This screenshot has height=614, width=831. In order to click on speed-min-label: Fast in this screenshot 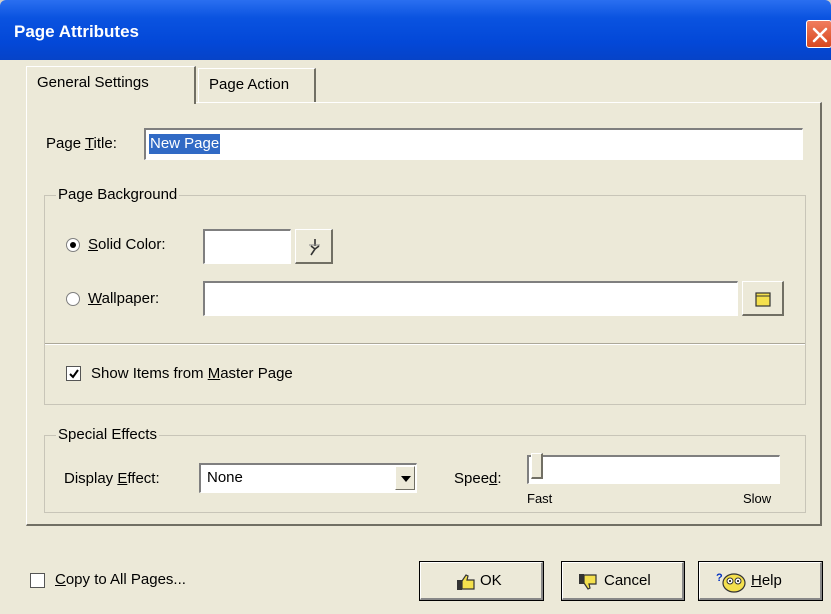, I will do `click(540, 498)`.